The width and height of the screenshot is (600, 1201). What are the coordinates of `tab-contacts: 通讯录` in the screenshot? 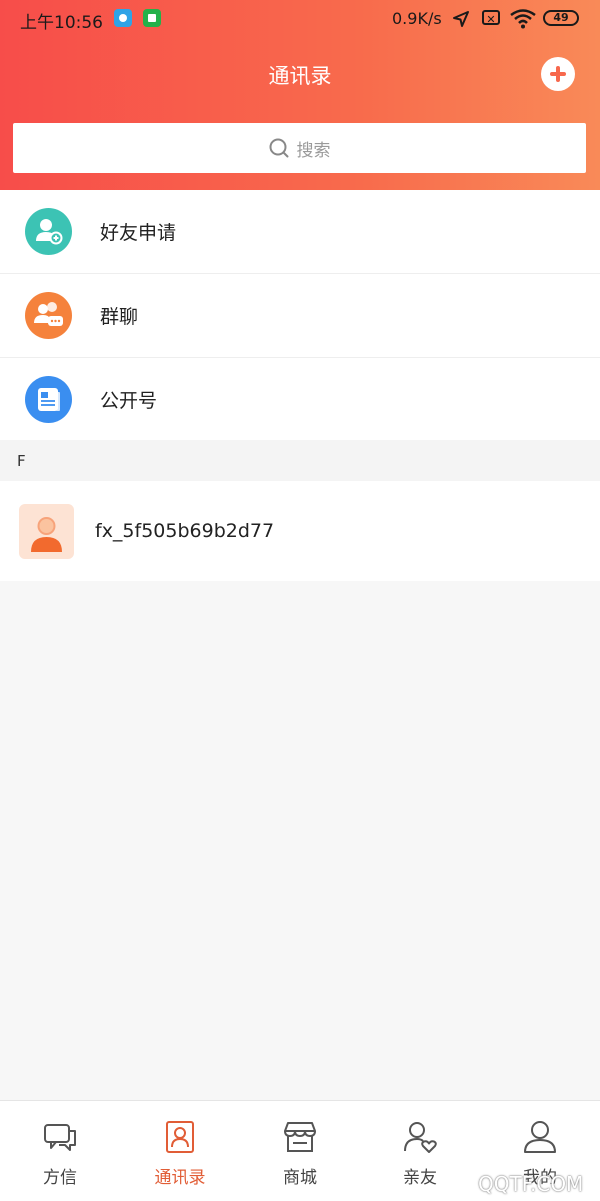 It's located at (180, 1151).